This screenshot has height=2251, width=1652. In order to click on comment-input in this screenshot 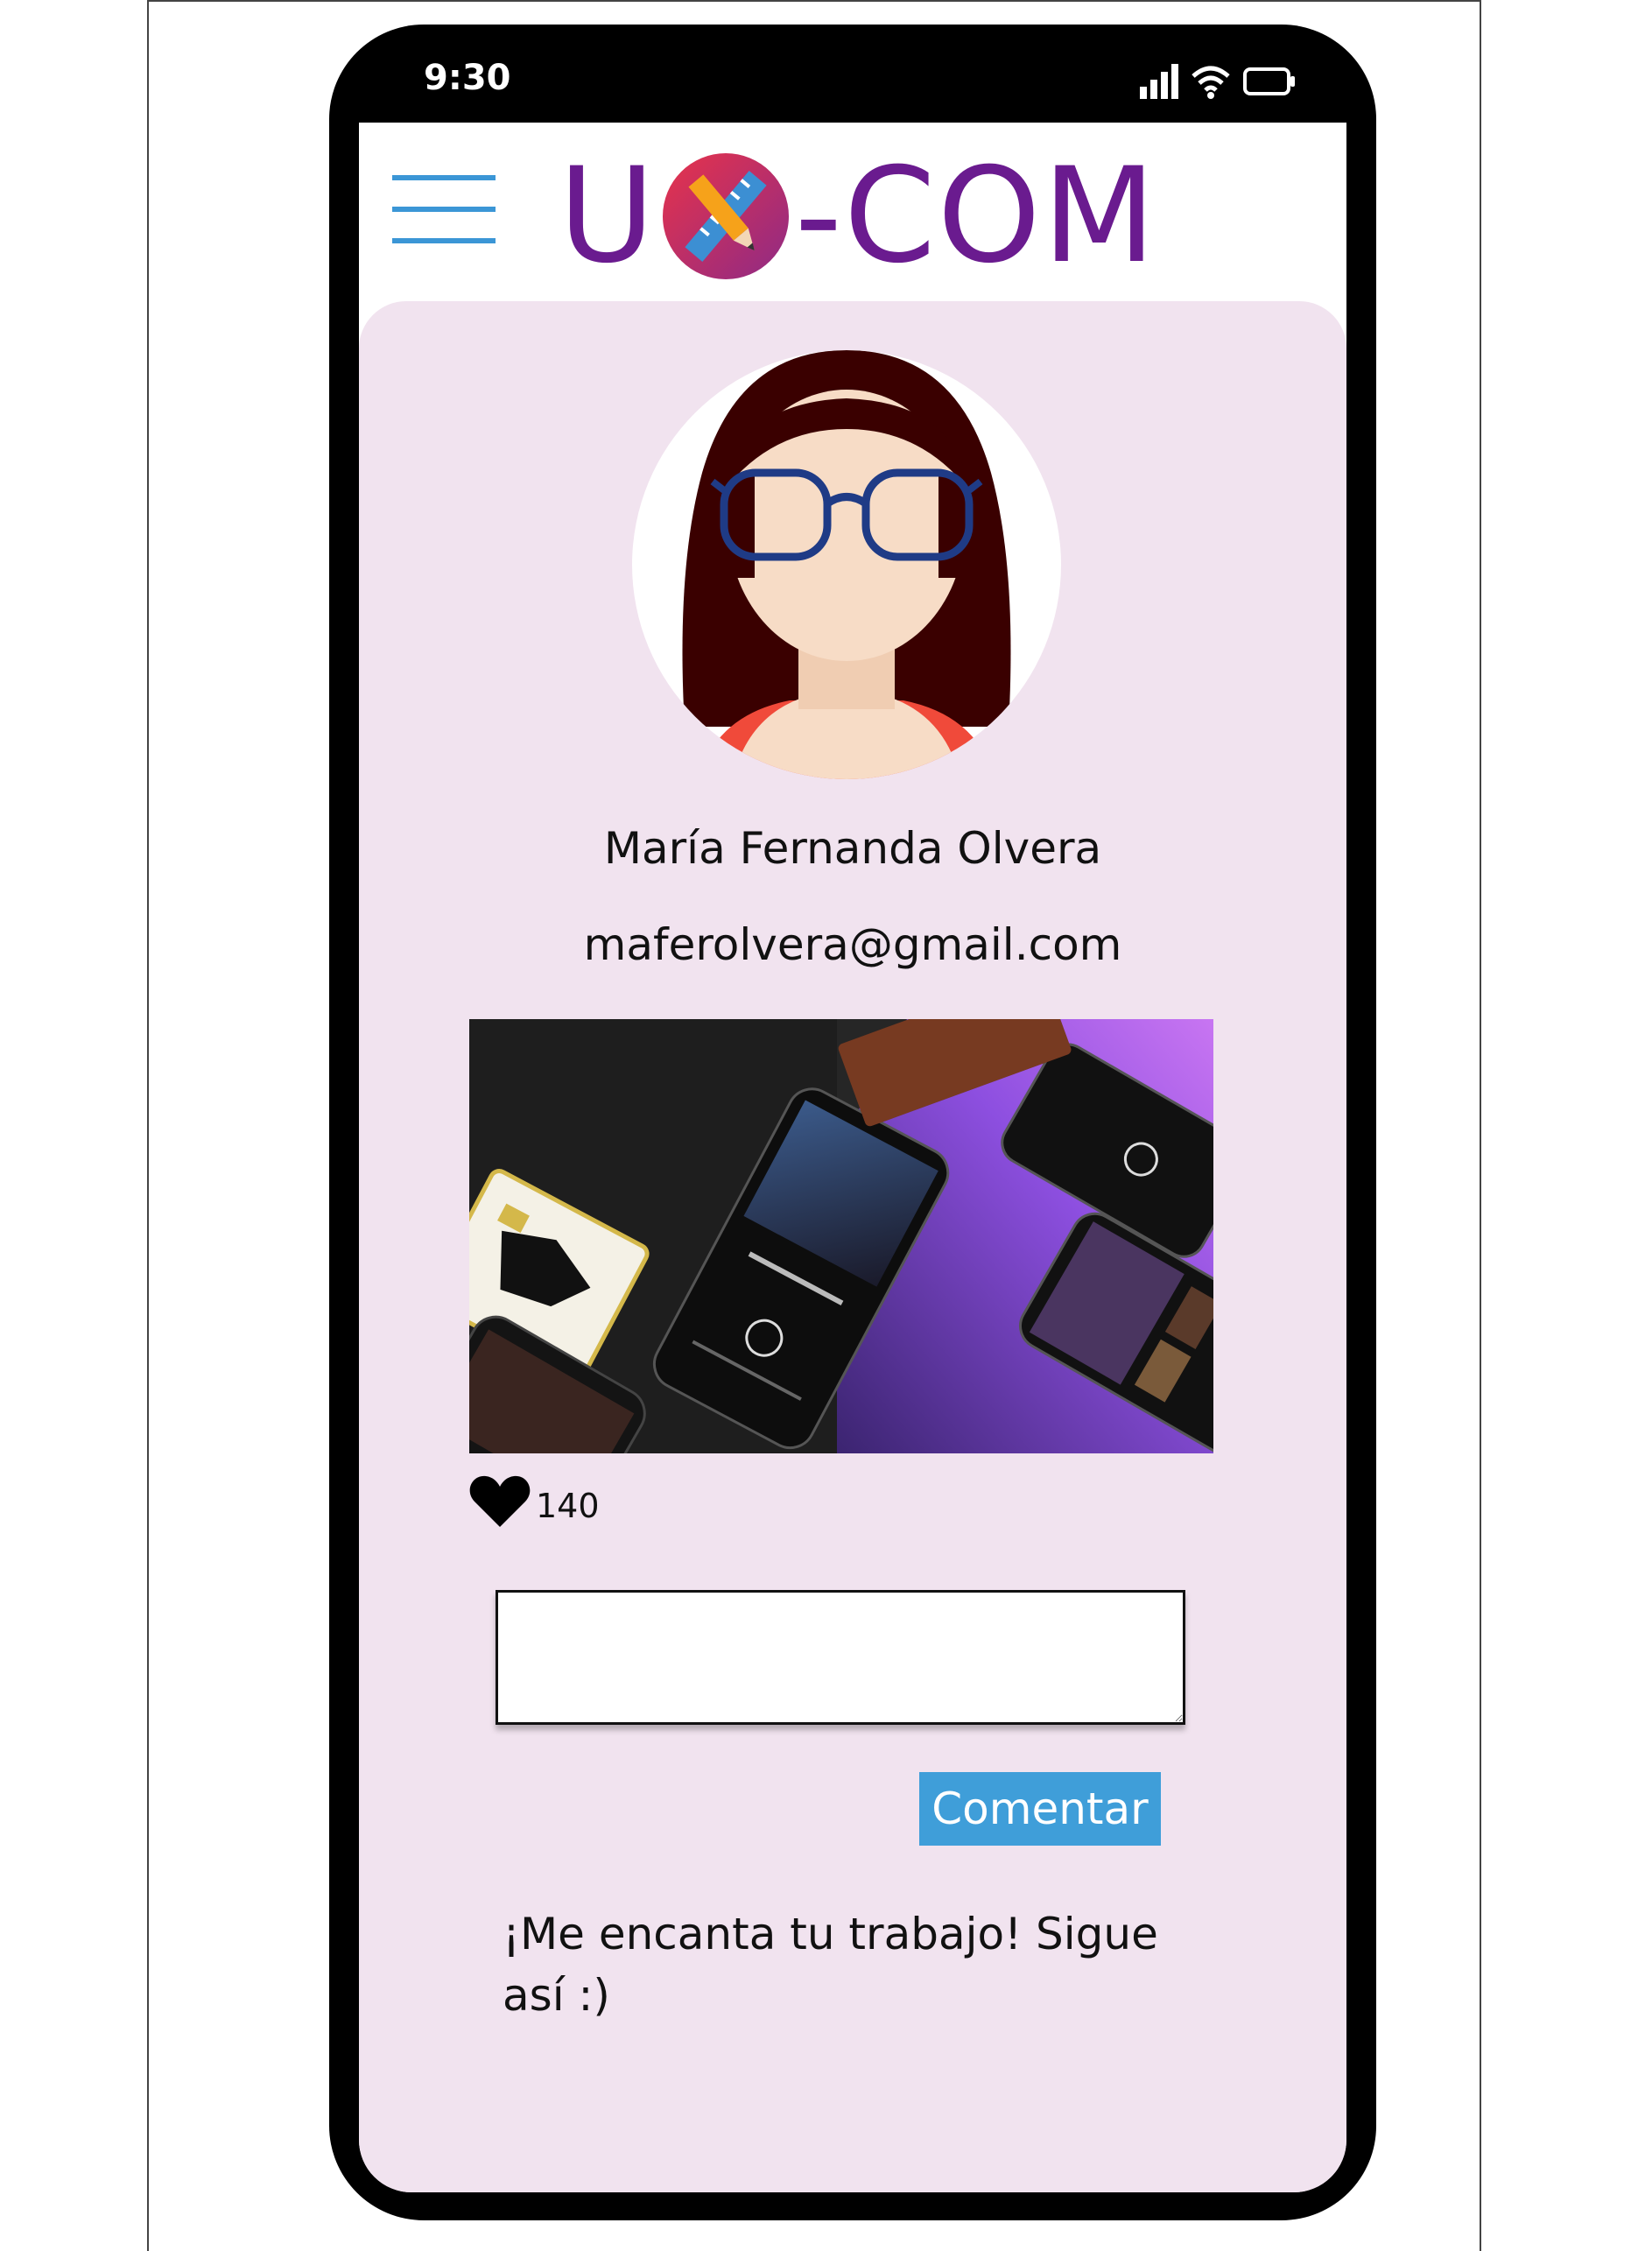, I will do `click(840, 1658)`.